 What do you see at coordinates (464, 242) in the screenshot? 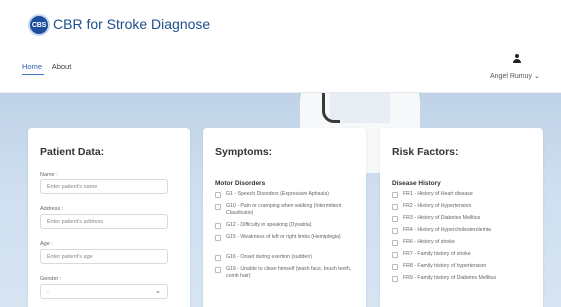
I see `risk-item: FR6 - History of stroke` at bounding box center [464, 242].